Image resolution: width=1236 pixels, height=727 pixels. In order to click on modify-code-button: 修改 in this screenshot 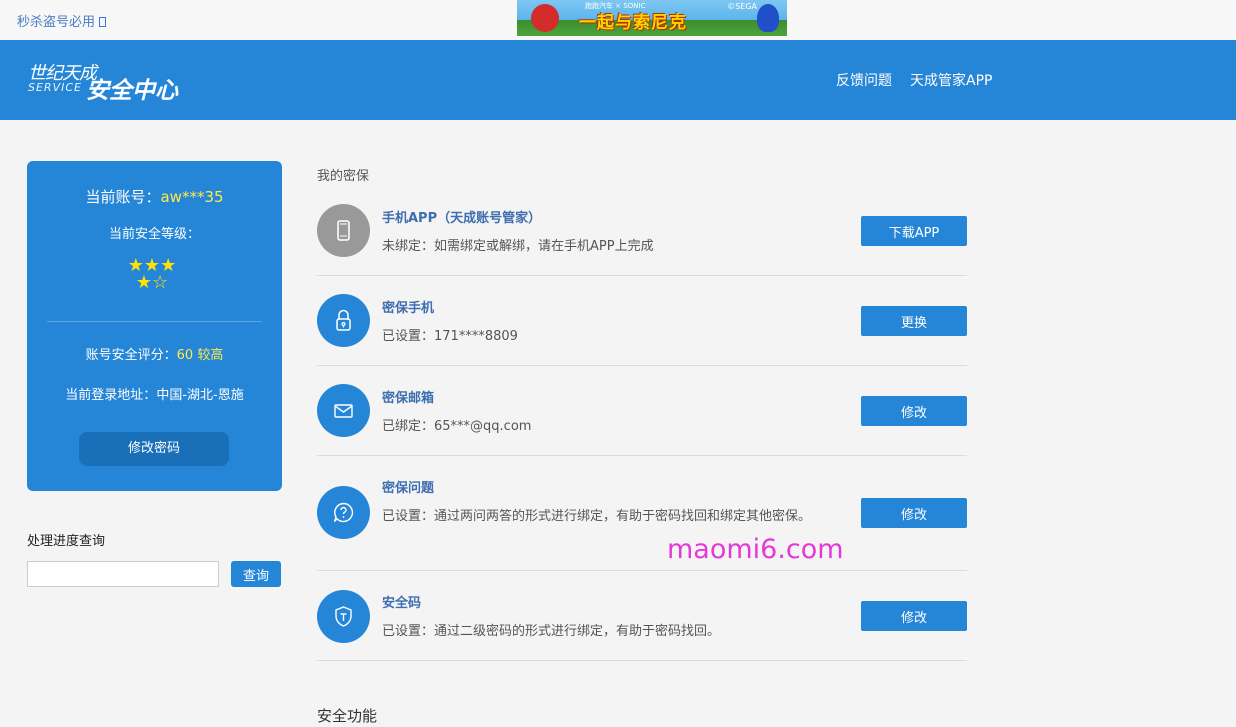, I will do `click(914, 616)`.